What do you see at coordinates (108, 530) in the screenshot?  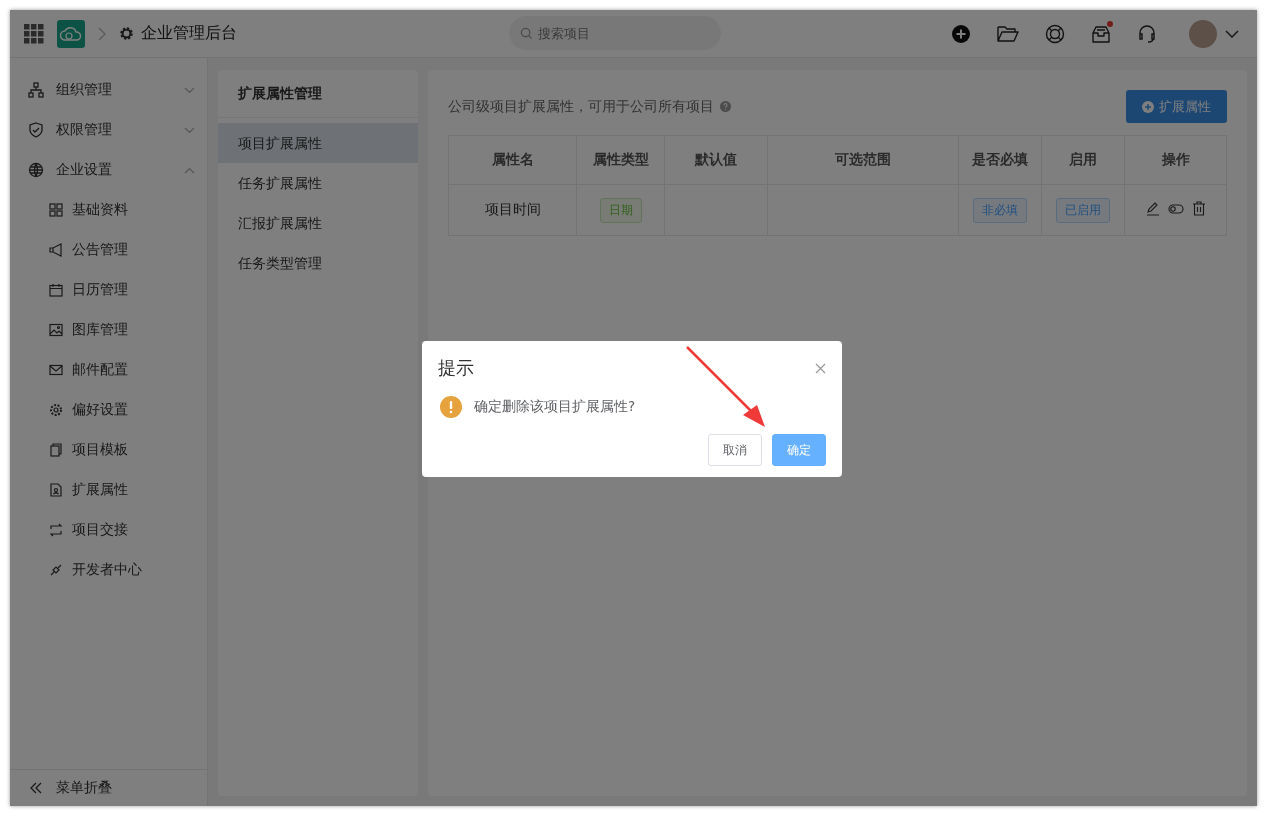 I see `menu-item: 项目交接` at bounding box center [108, 530].